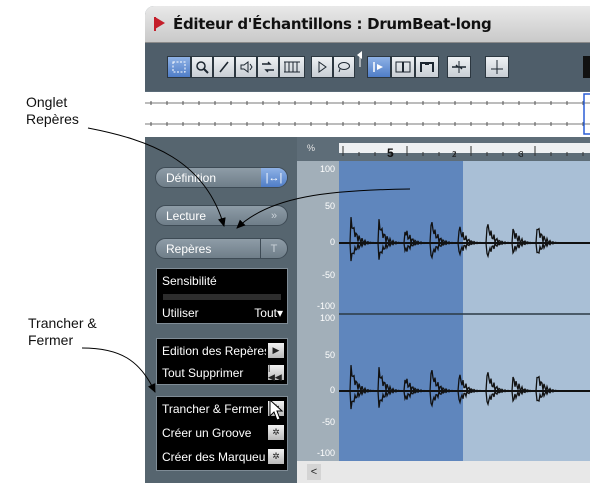  Describe the element at coordinates (323, 208) in the screenshot. I see `arrow-from-waveform` at that location.